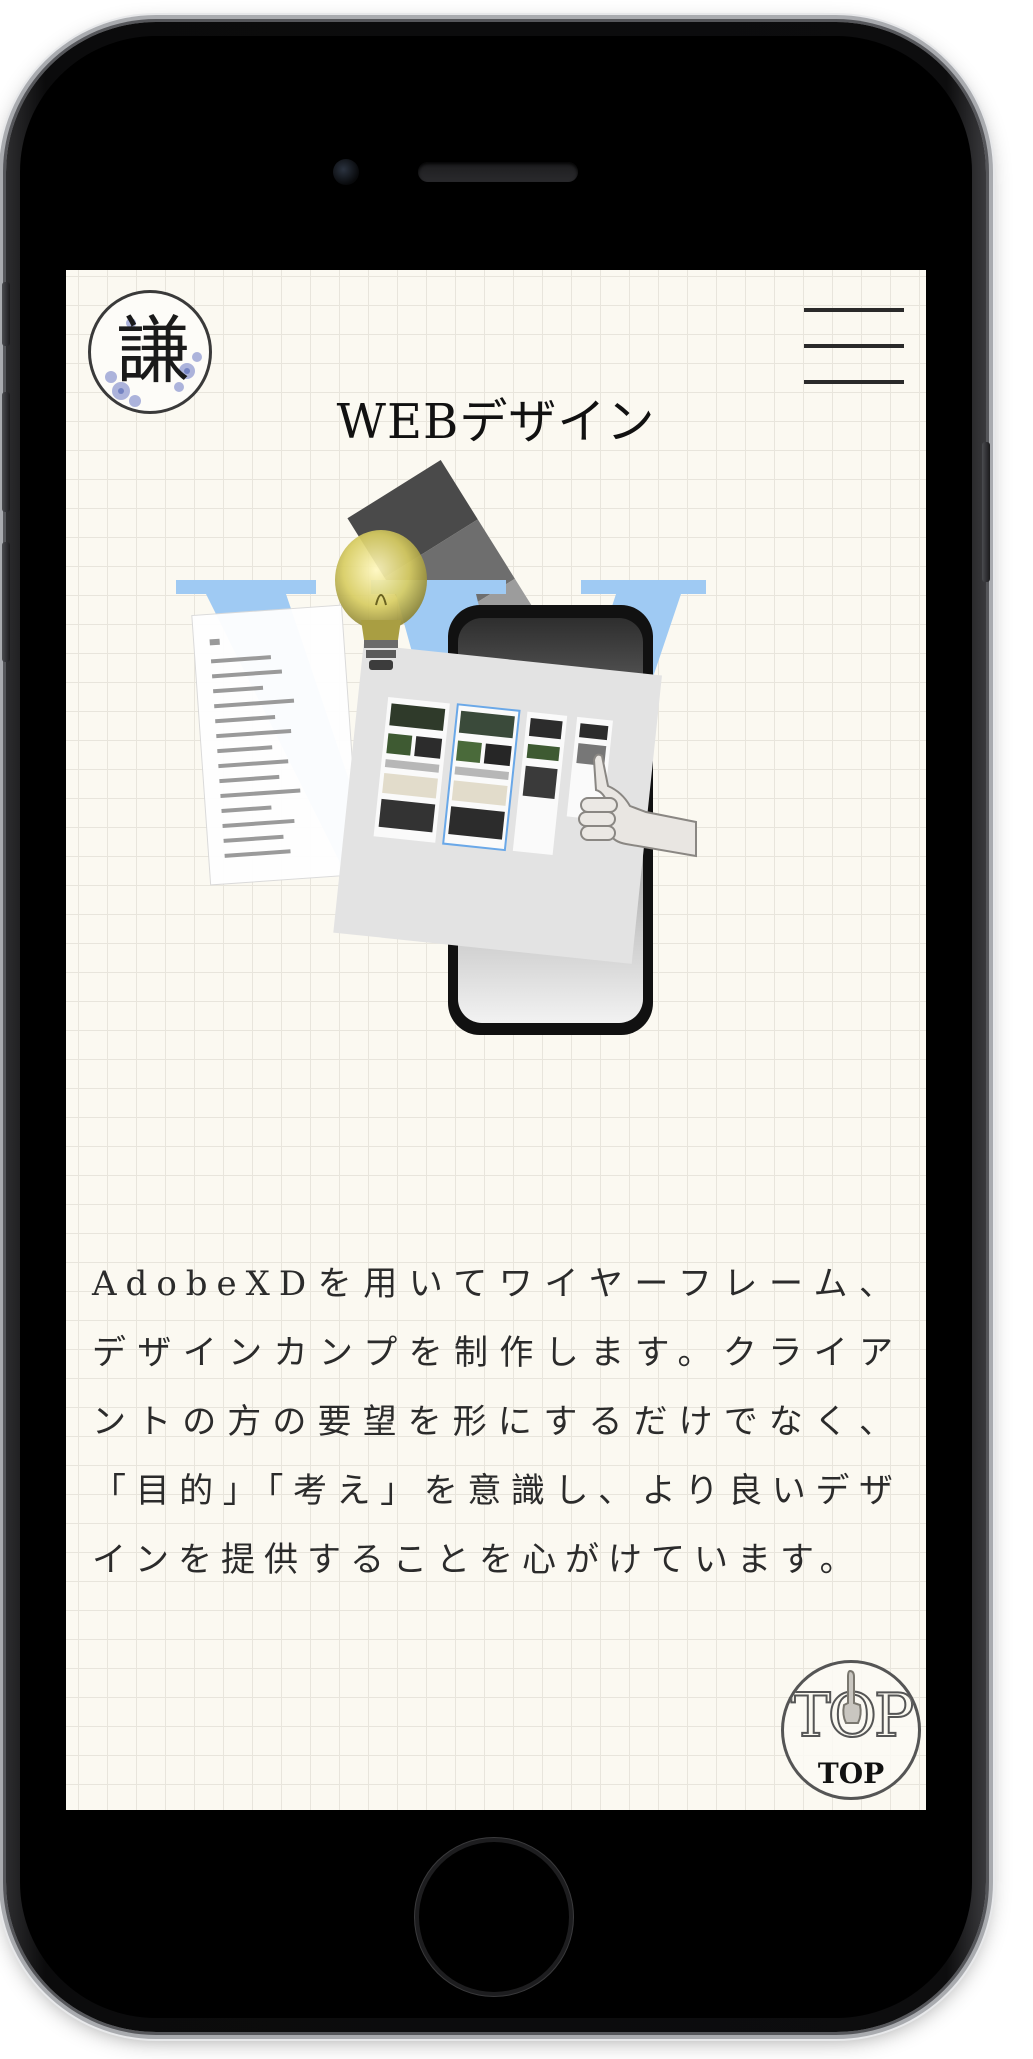 The width and height of the screenshot is (1033, 2059). Describe the element at coordinates (852, 1696) in the screenshot. I see `pointing-hand-icon` at that location.